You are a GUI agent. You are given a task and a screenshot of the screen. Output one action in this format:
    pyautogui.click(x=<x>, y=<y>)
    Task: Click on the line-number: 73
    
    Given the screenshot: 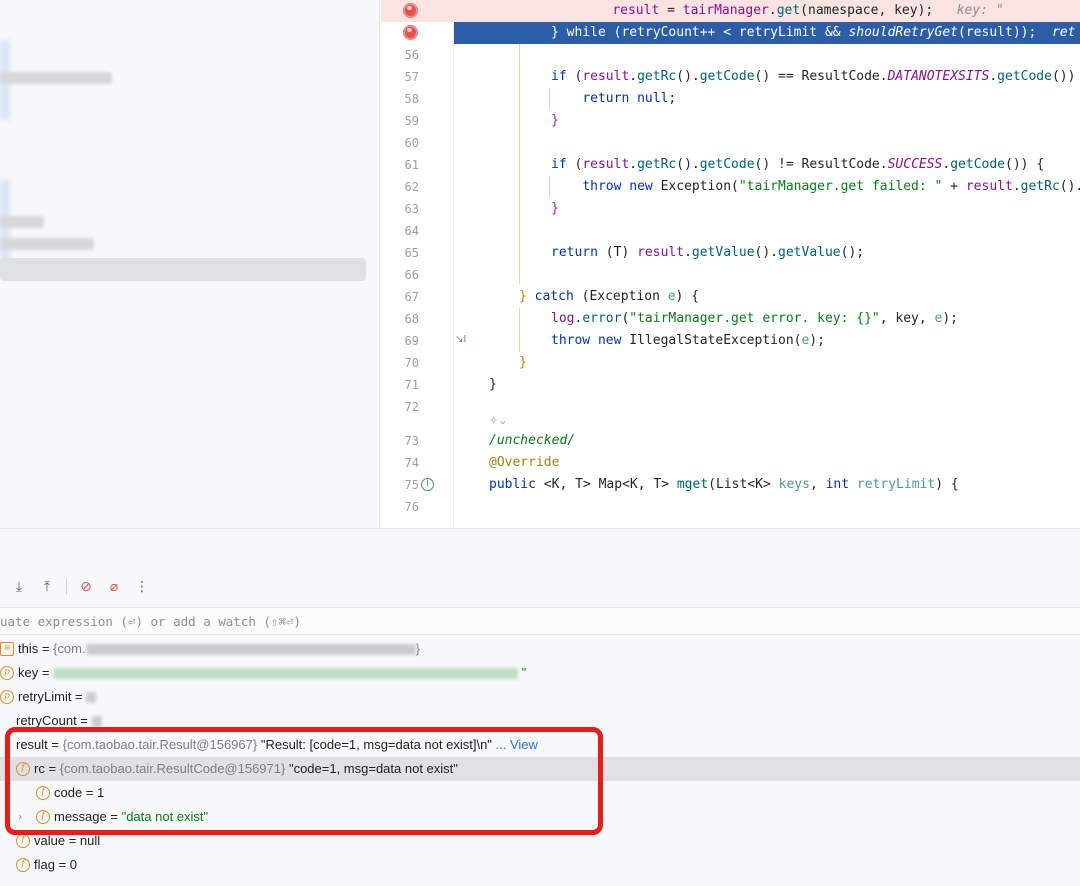 What is the action you would take?
    pyautogui.click(x=400, y=441)
    